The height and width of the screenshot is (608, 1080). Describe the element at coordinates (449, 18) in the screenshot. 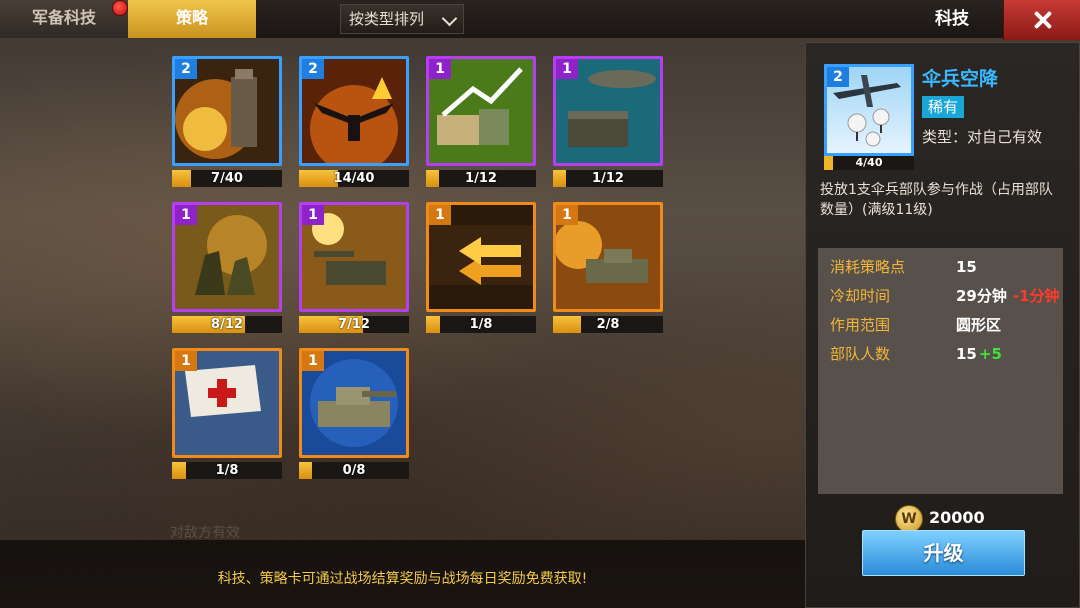

I see `chevron-down-icon` at that location.